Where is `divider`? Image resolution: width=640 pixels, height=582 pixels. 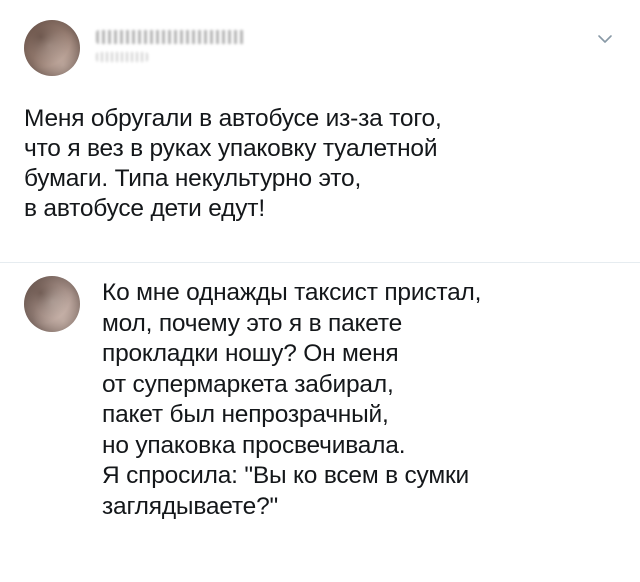
divider is located at coordinates (320, 262).